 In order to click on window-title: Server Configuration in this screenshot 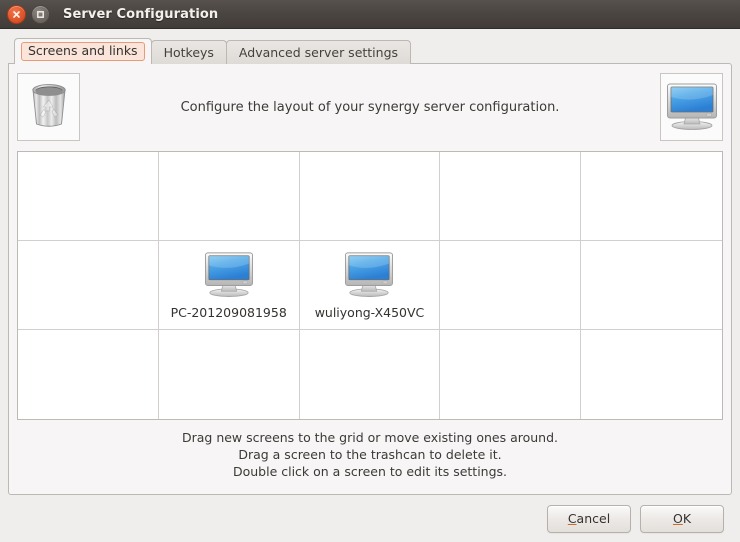, I will do `click(141, 14)`.